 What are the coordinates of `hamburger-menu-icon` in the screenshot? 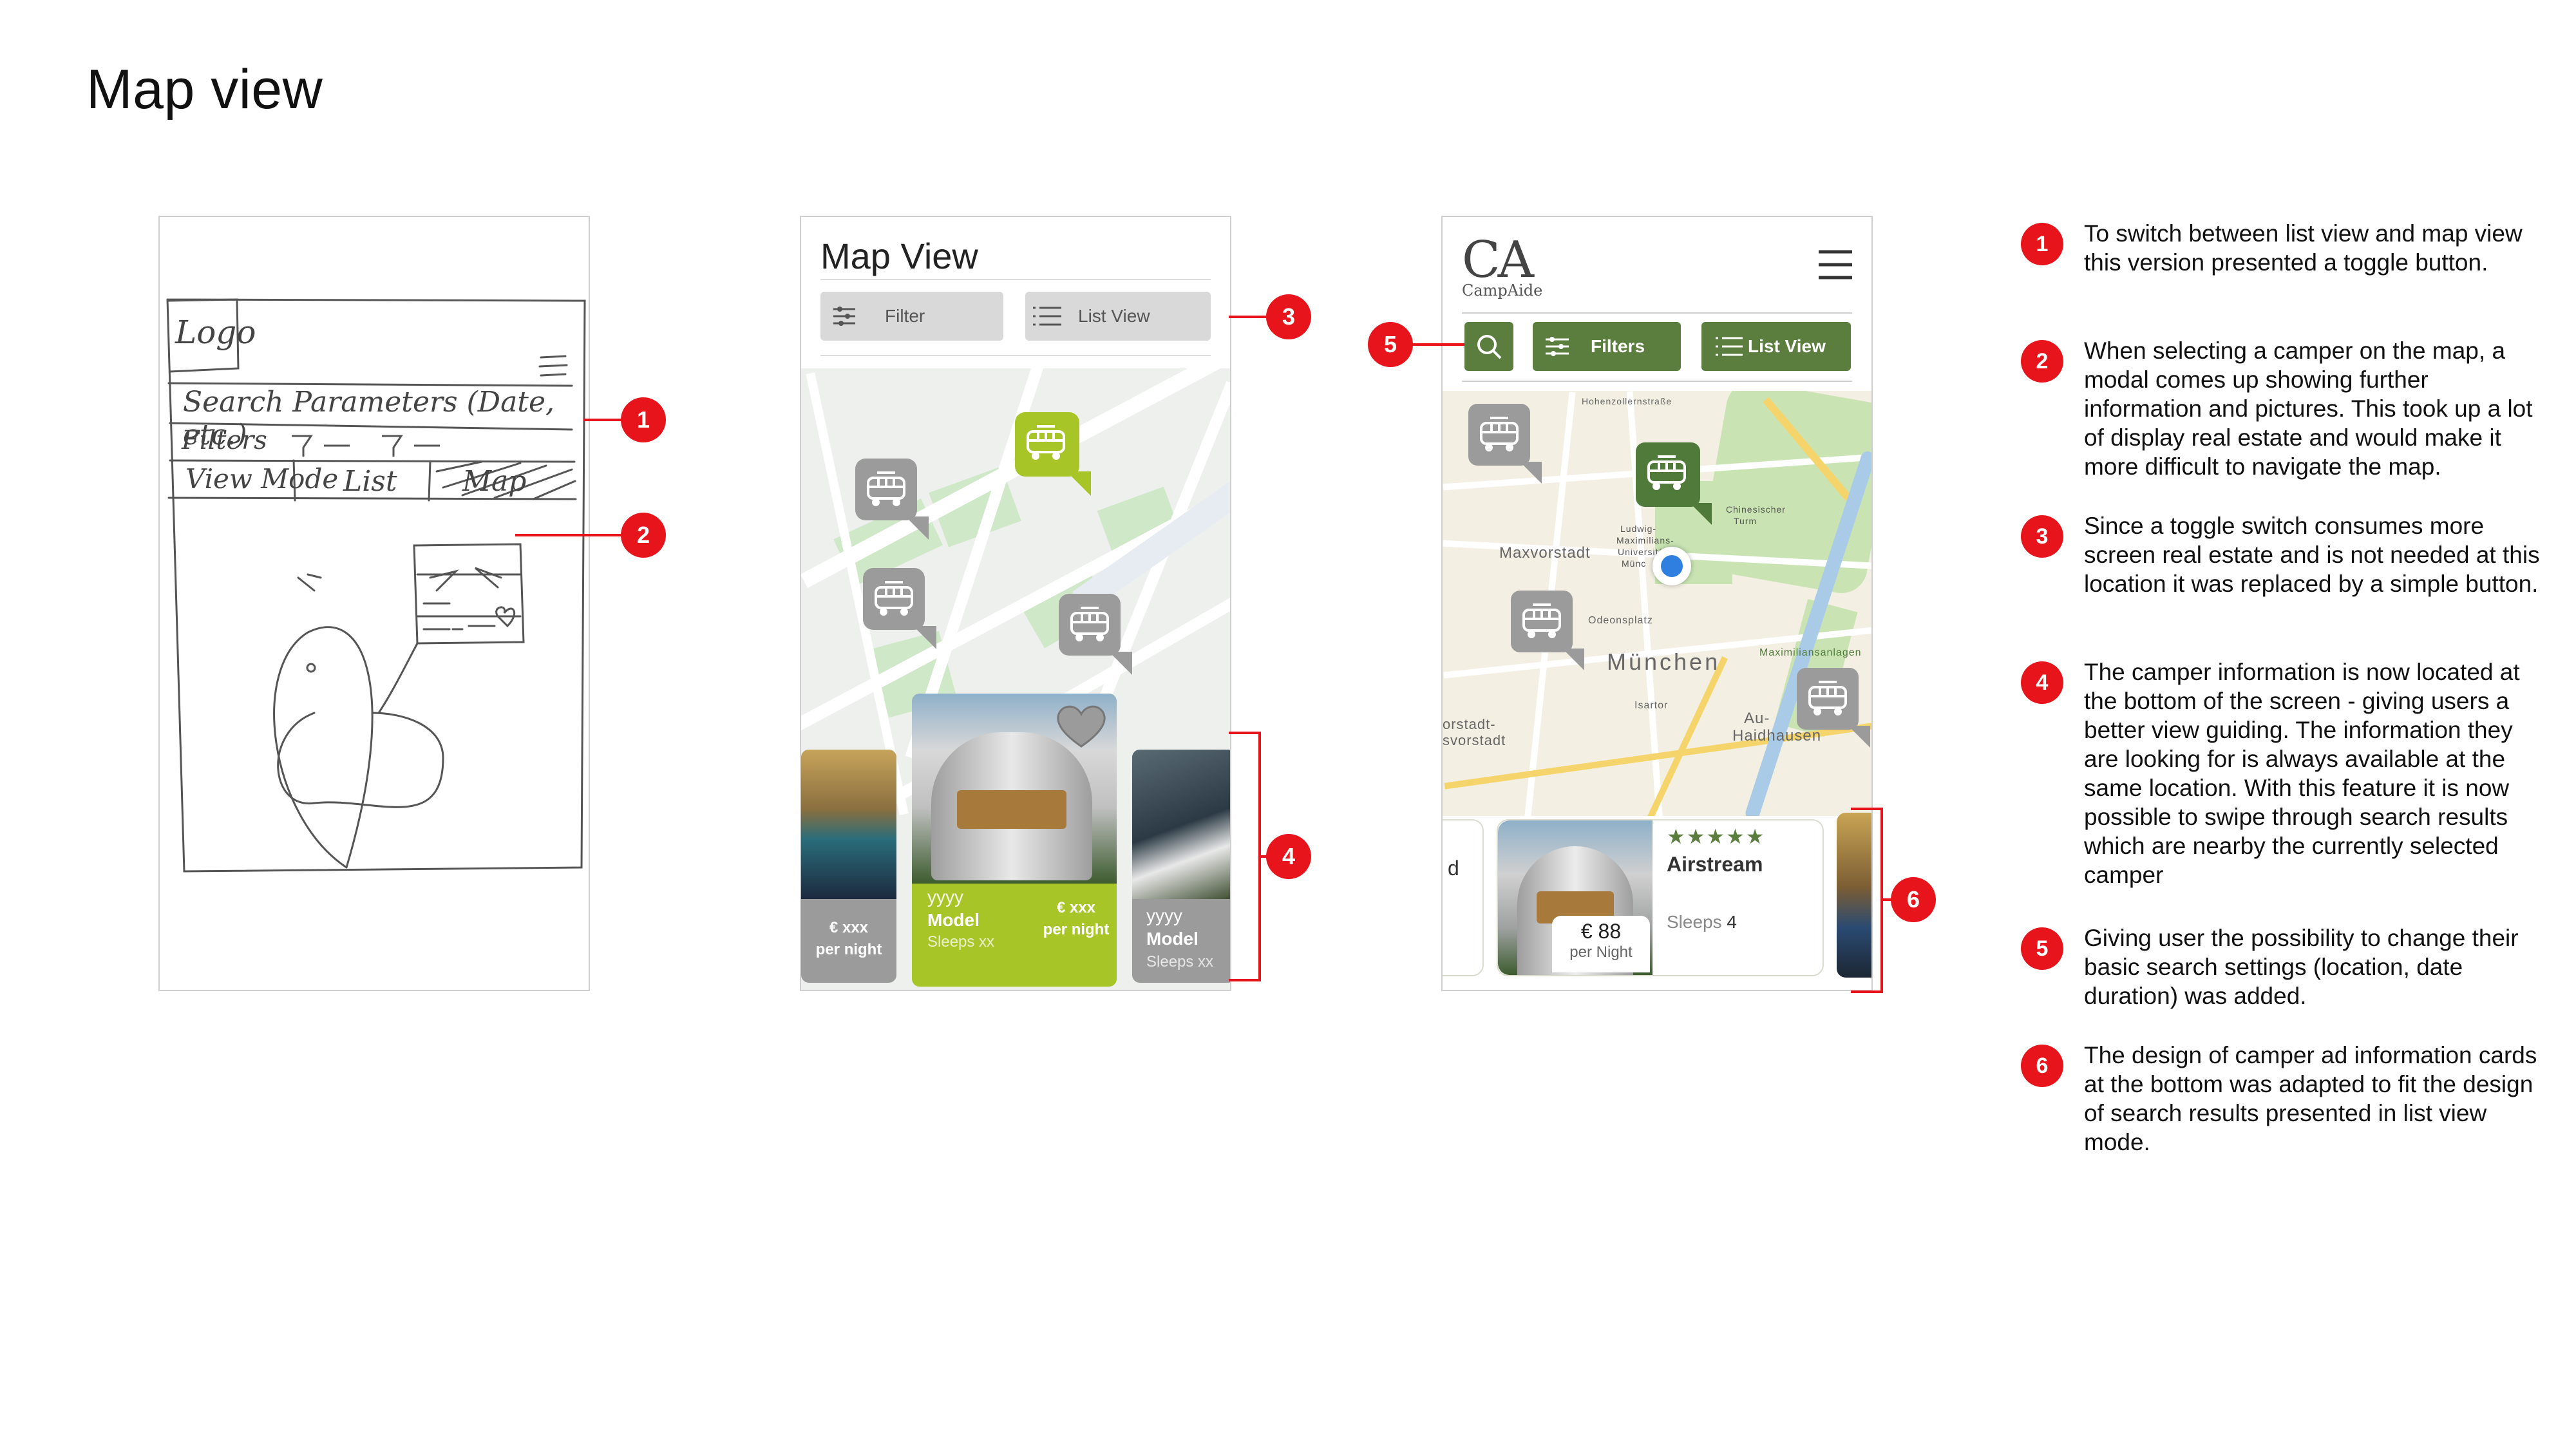 It's located at (1835, 264).